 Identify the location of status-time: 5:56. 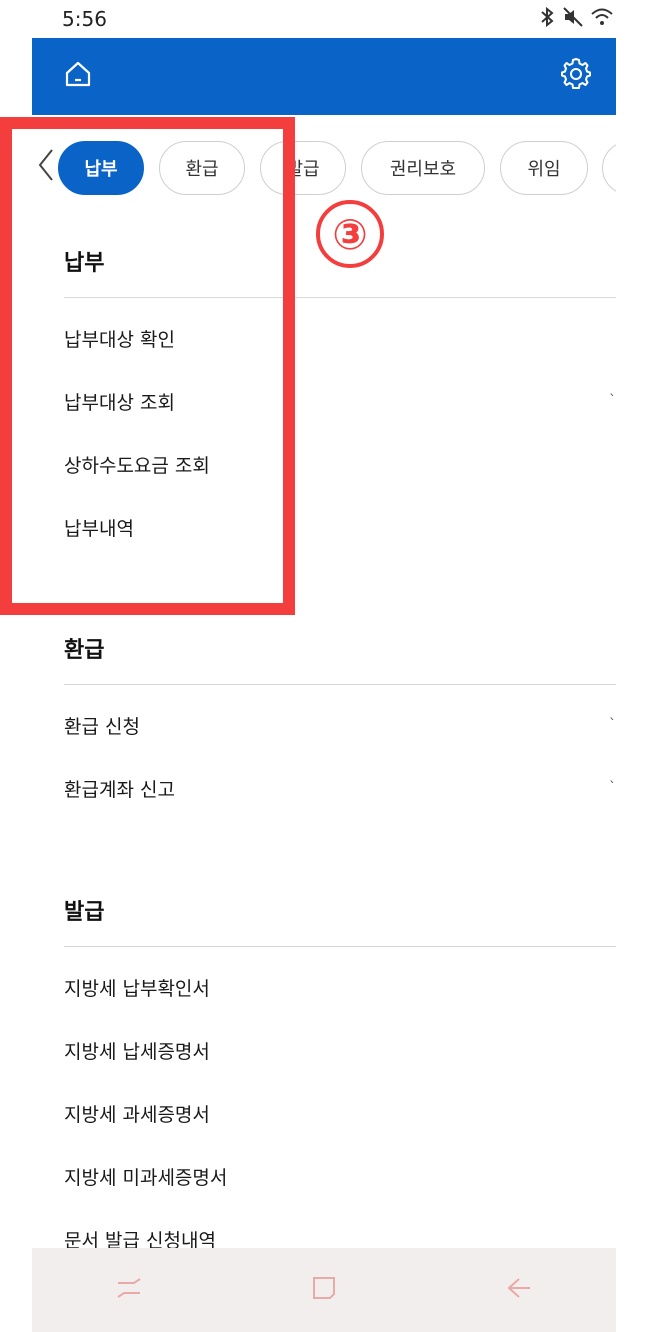
(84, 19).